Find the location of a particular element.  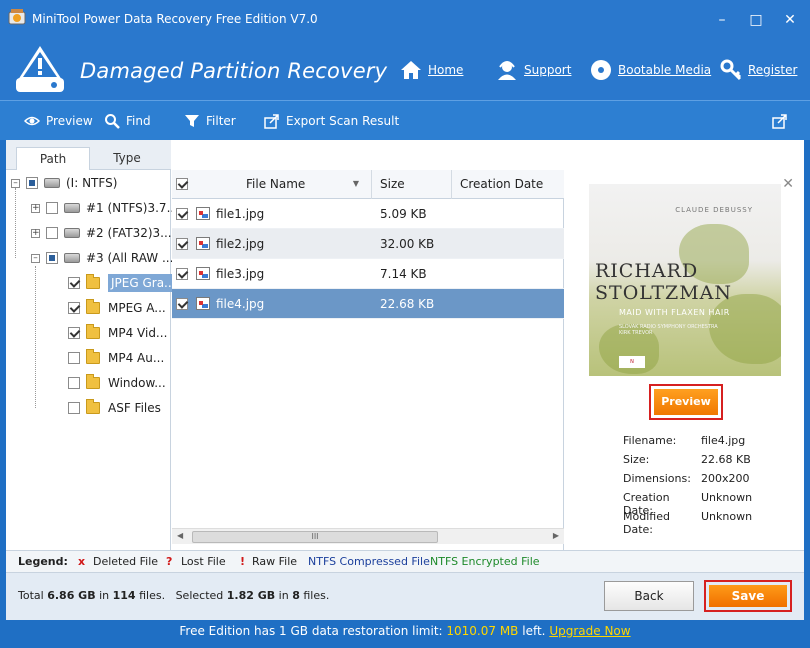

album-work: MAID WITH FLAXEN HAIR is located at coordinates (674, 312).